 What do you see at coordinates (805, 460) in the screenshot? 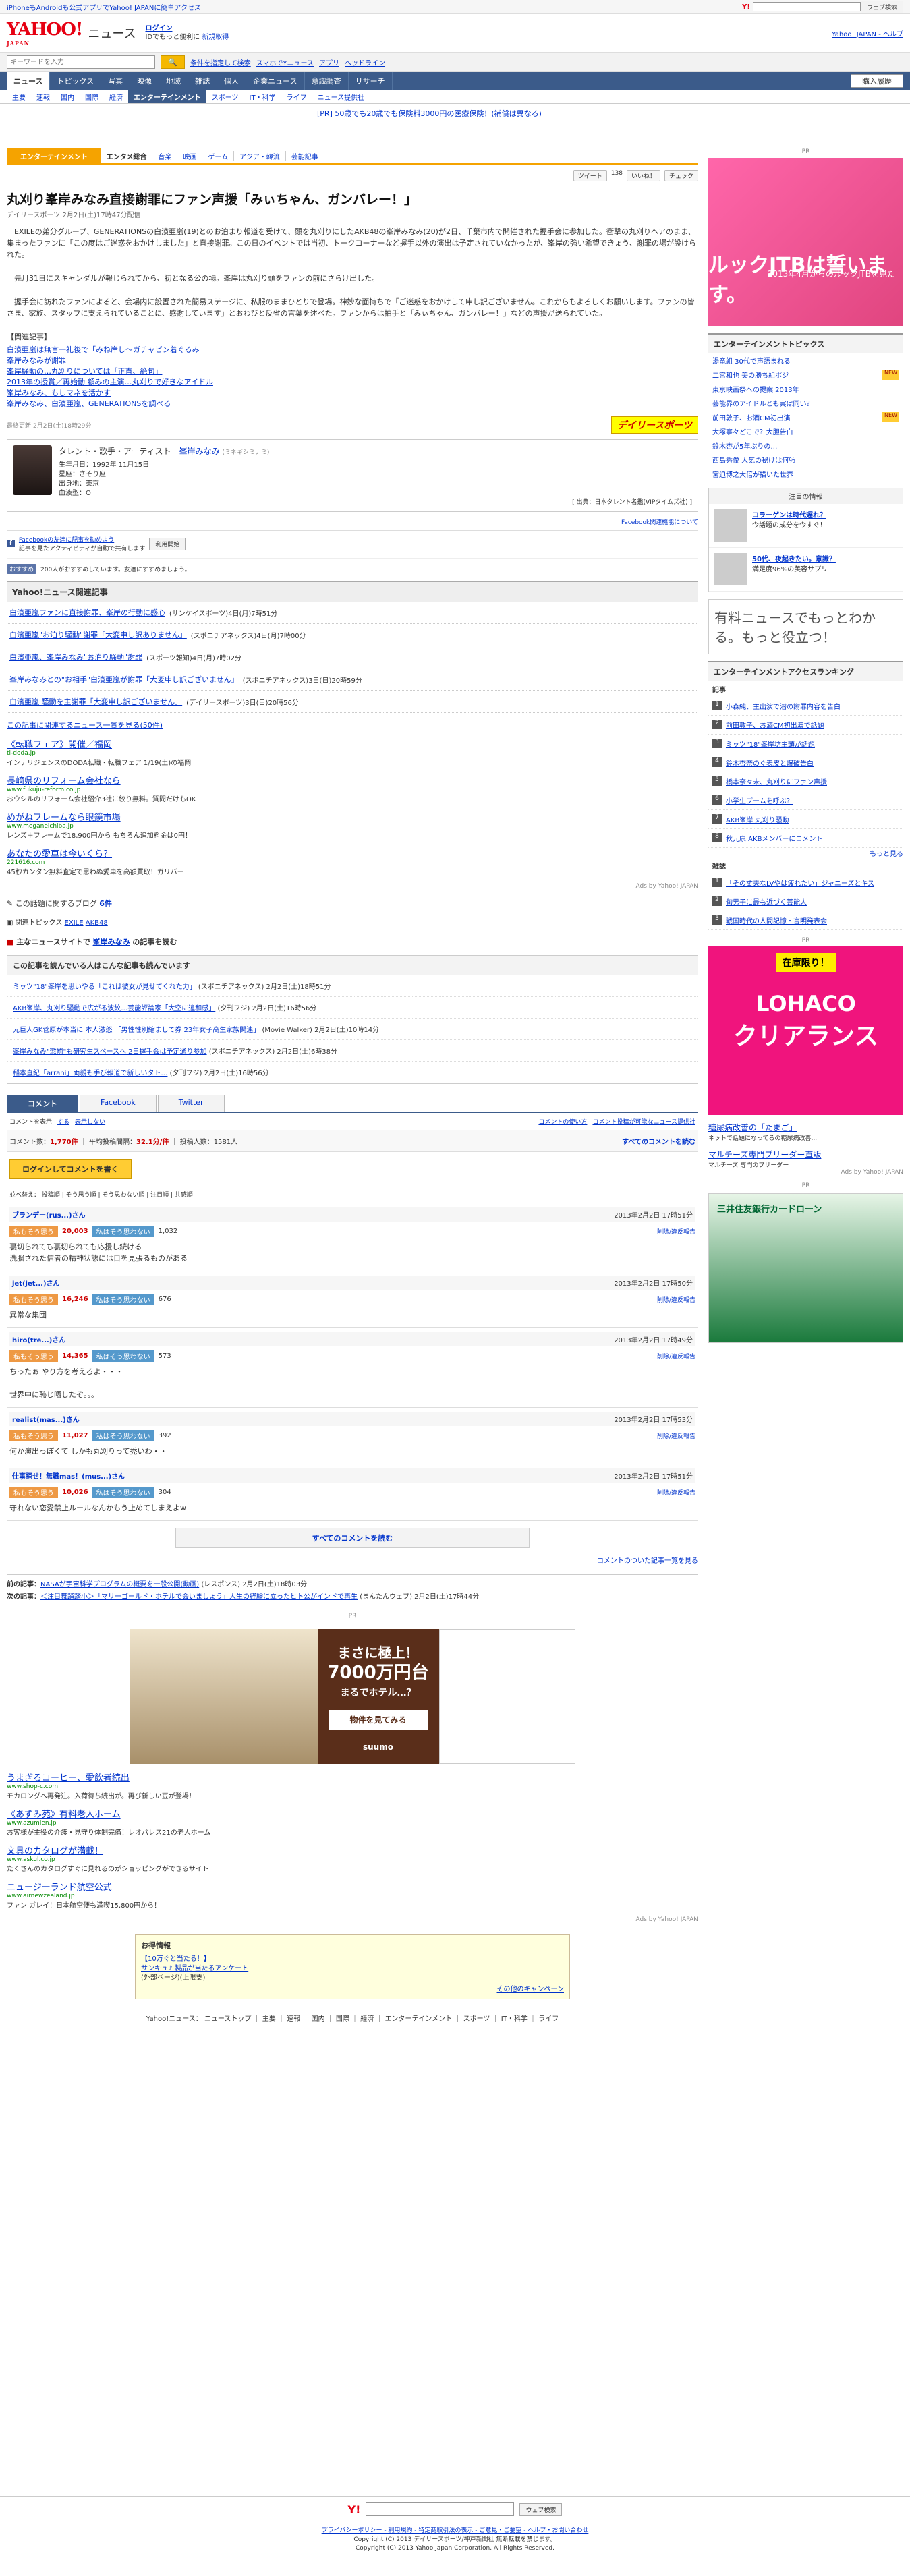
I see `list-item: 西島秀俊 人気の秘けは何％` at bounding box center [805, 460].